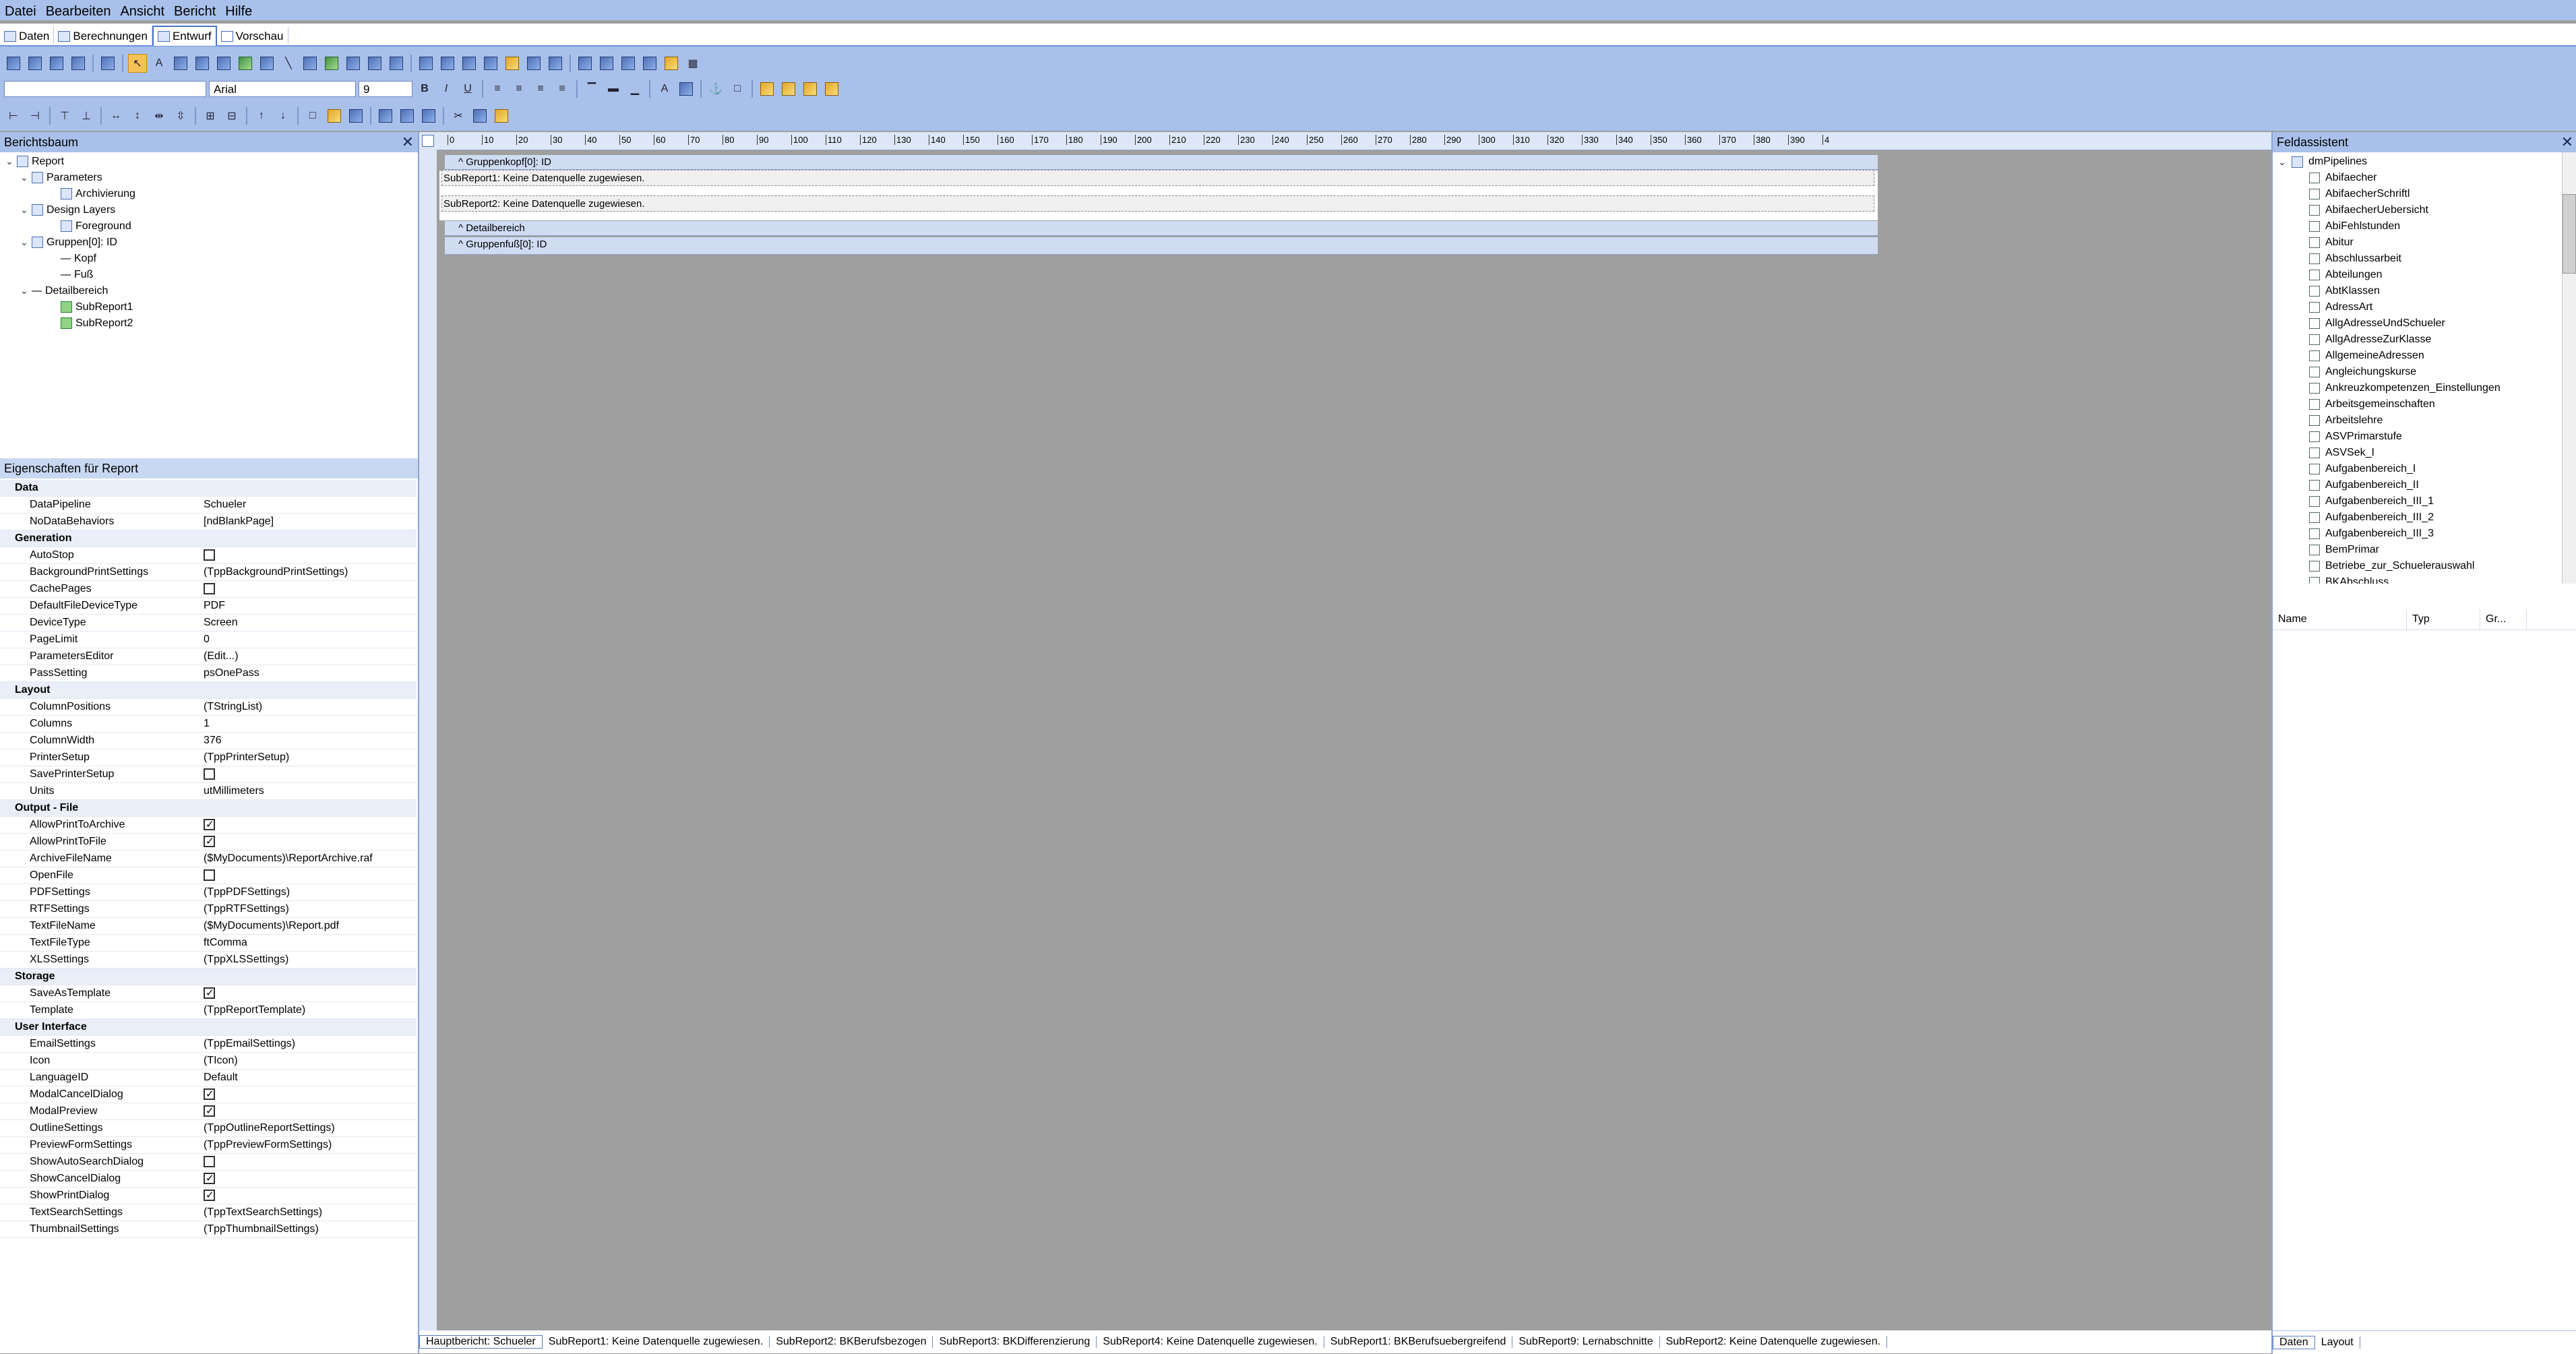 The image size is (2576, 1354). I want to click on checked-icon, so click(210, 993).